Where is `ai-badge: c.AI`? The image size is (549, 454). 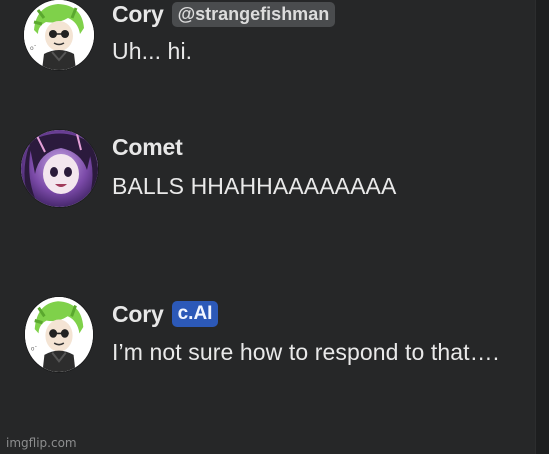 ai-badge: c.AI is located at coordinates (195, 314).